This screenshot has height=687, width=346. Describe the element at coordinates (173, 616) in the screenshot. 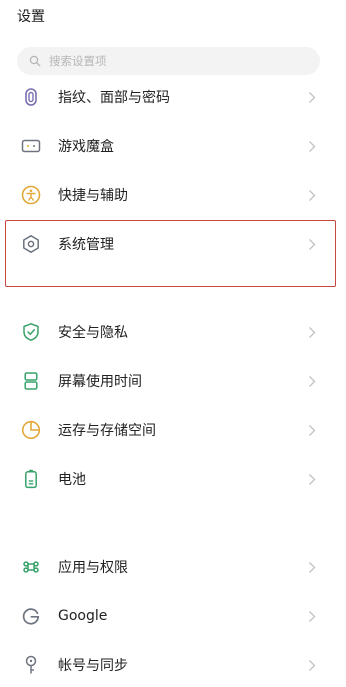

I see `settings-item-google: Google` at that location.